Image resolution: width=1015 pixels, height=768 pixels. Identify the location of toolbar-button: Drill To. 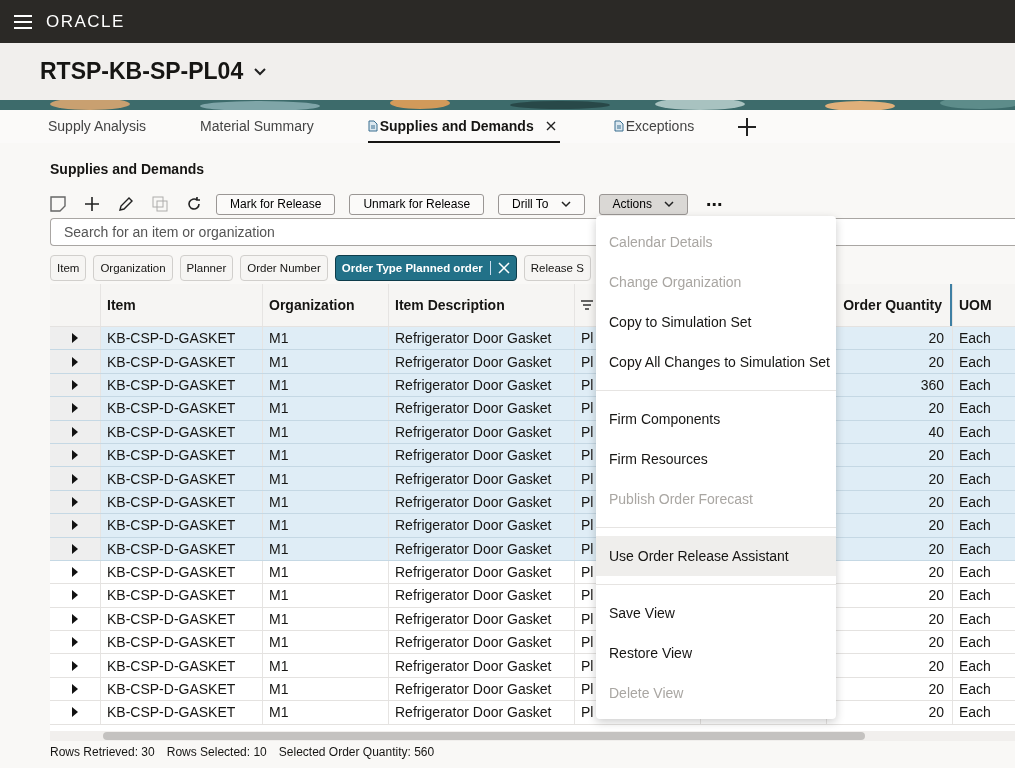
(541, 204).